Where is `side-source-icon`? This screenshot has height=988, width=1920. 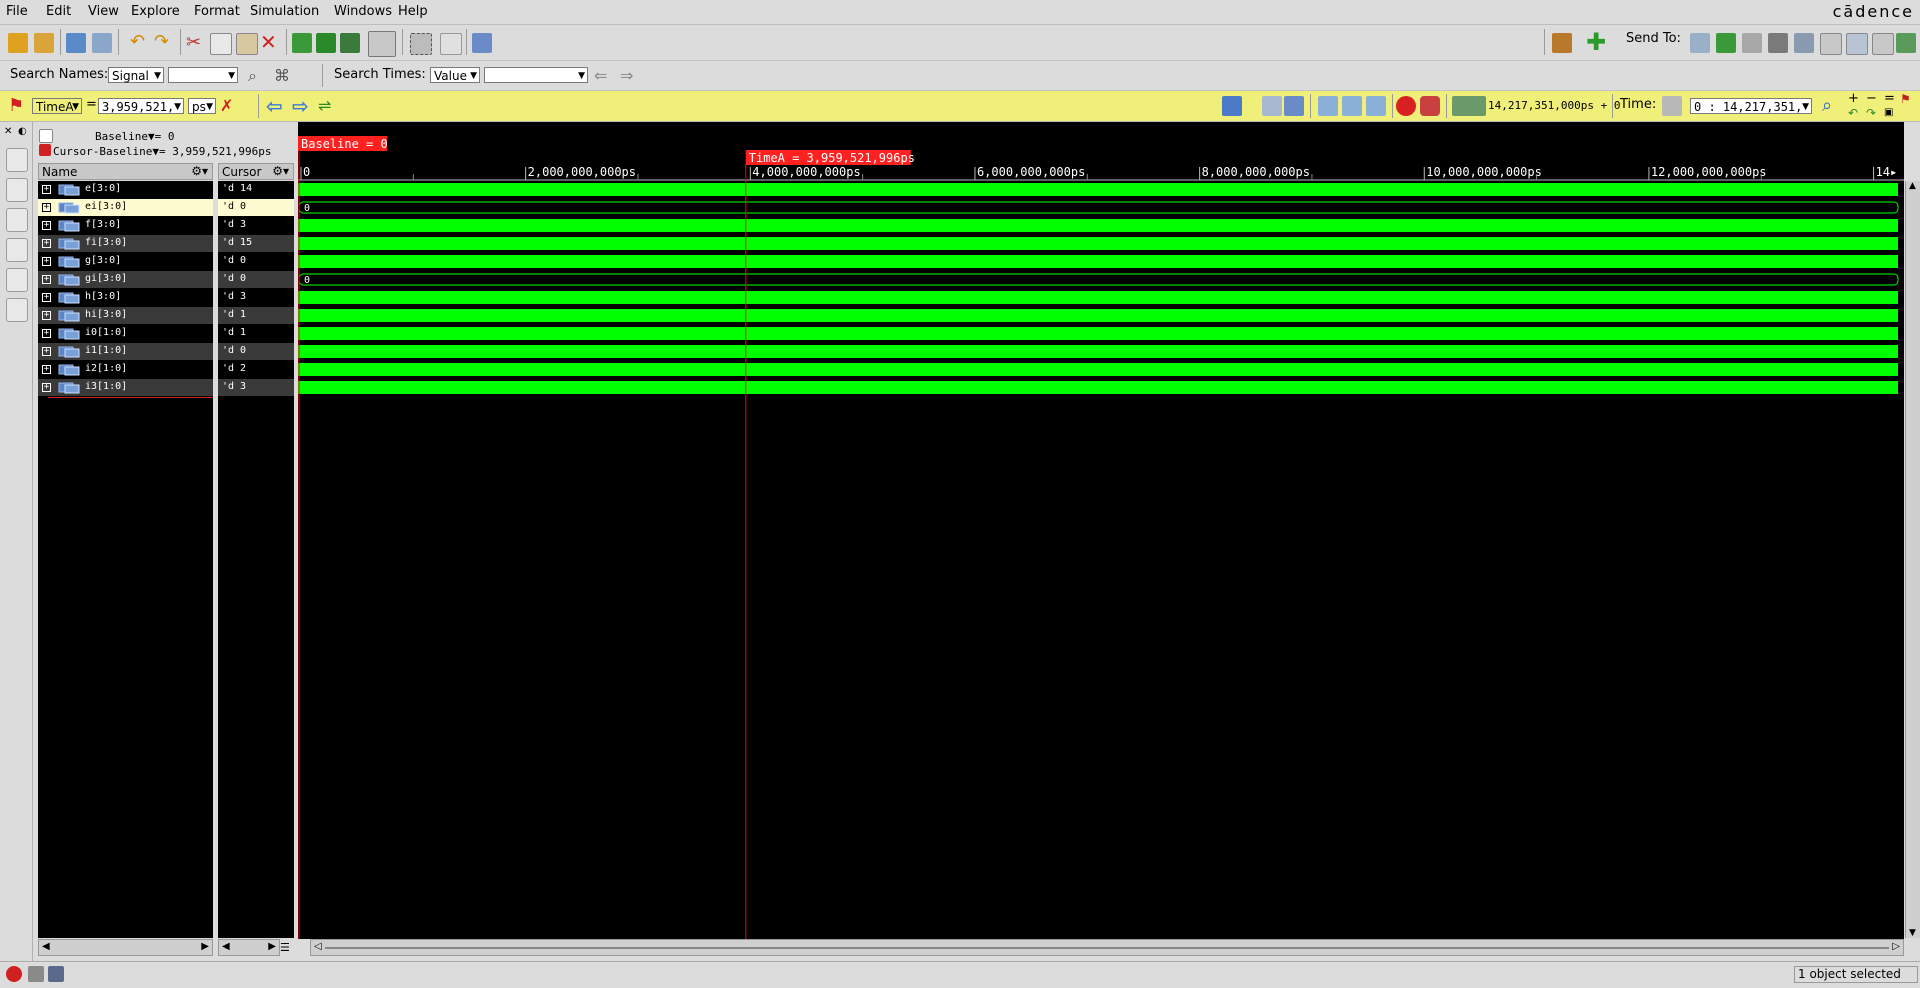 side-source-icon is located at coordinates (17, 250).